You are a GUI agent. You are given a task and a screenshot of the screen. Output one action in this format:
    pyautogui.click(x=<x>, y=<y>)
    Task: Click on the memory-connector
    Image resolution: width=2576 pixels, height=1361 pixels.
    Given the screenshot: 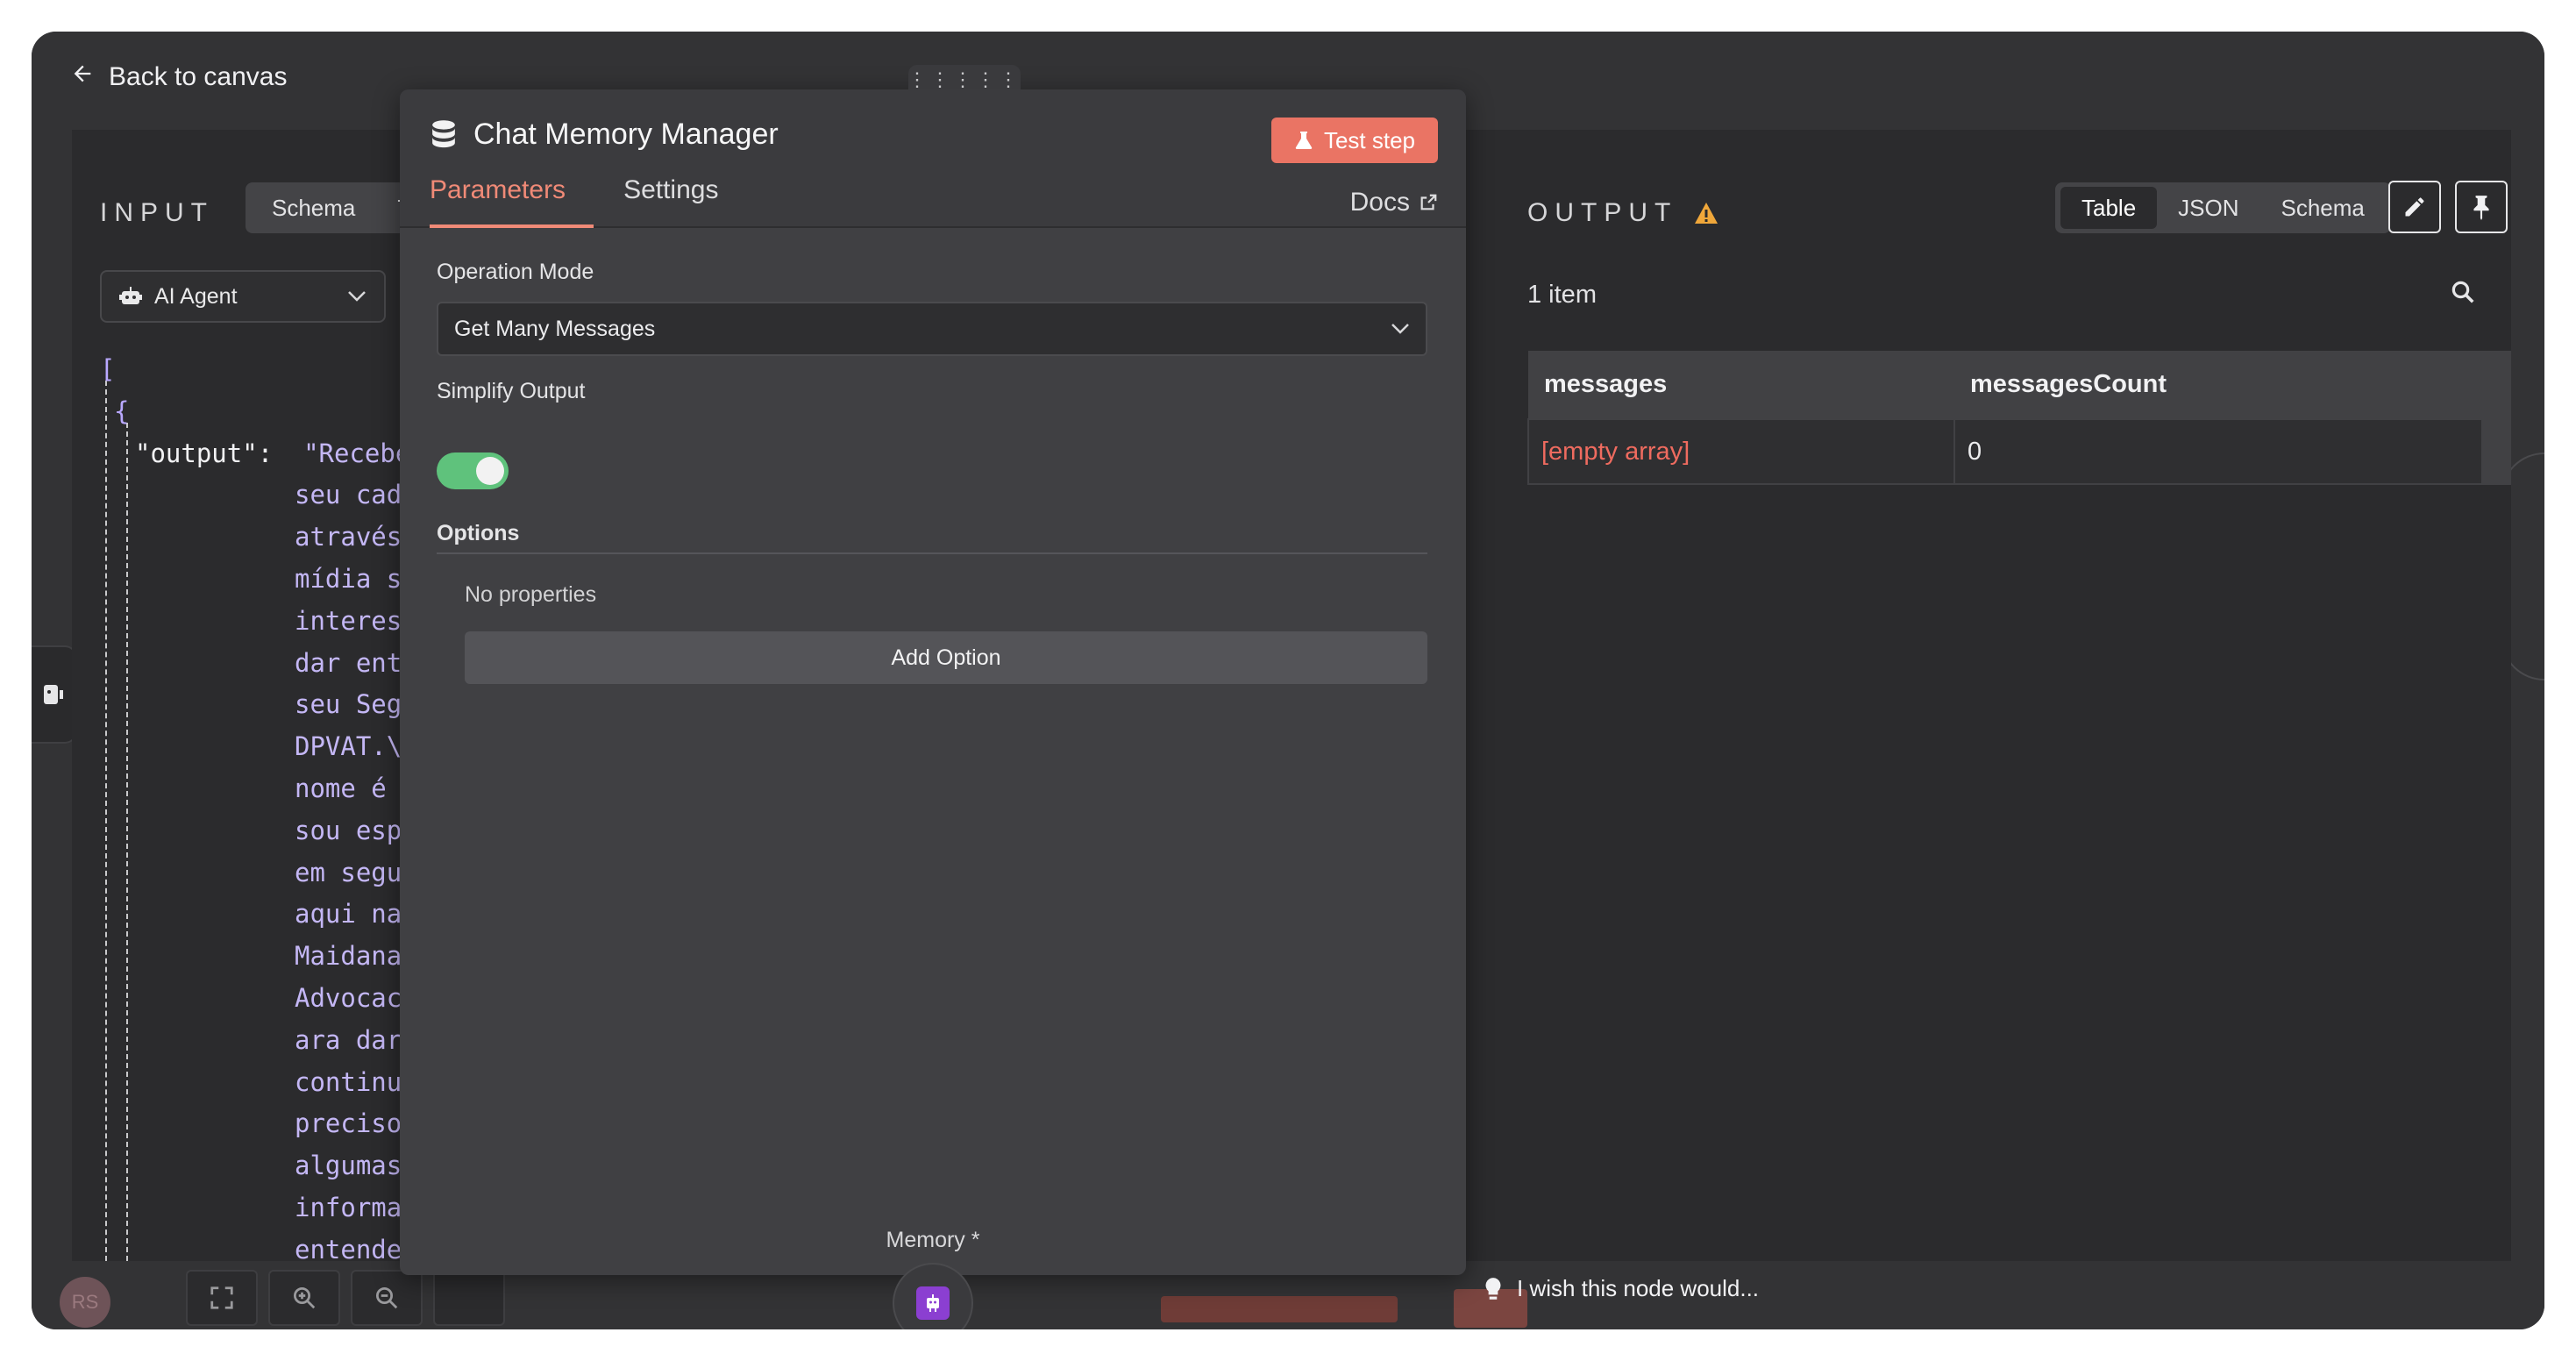 What is the action you would take?
    pyautogui.click(x=933, y=1296)
    